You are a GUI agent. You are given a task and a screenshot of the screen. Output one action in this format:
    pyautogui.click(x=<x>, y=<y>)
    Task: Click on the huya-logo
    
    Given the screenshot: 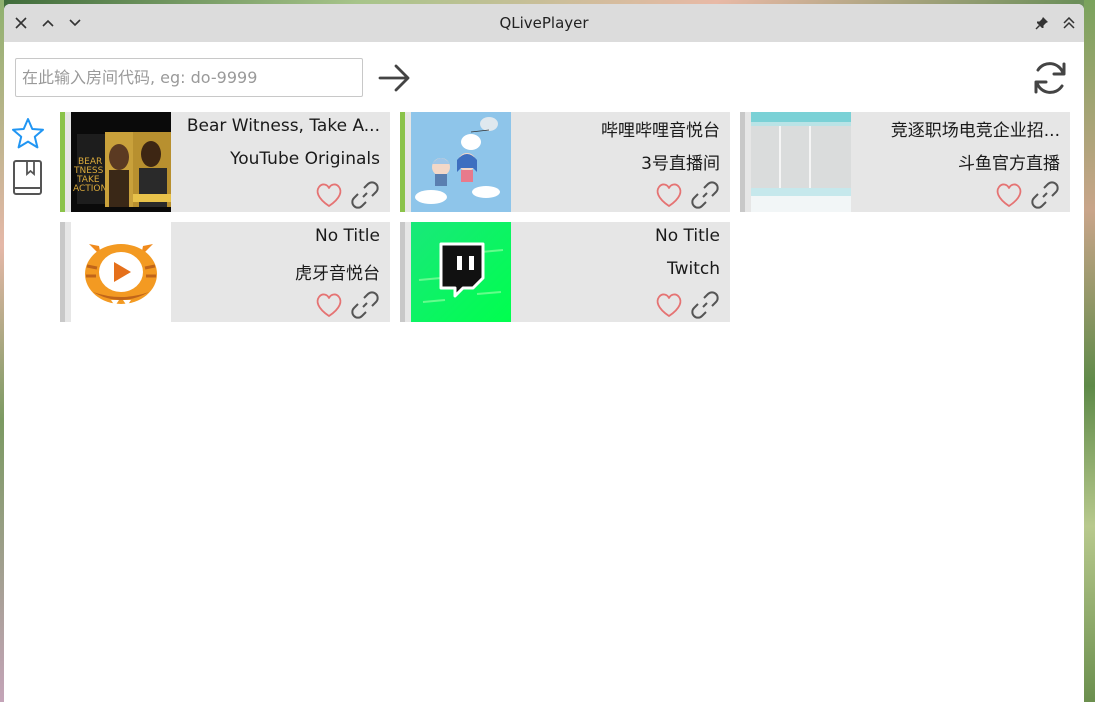 What is the action you would take?
    pyautogui.click(x=121, y=272)
    